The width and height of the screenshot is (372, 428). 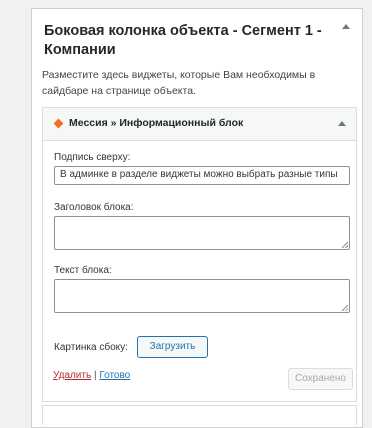 I want to click on caption-label: Подпись сверху:, so click(x=92, y=157).